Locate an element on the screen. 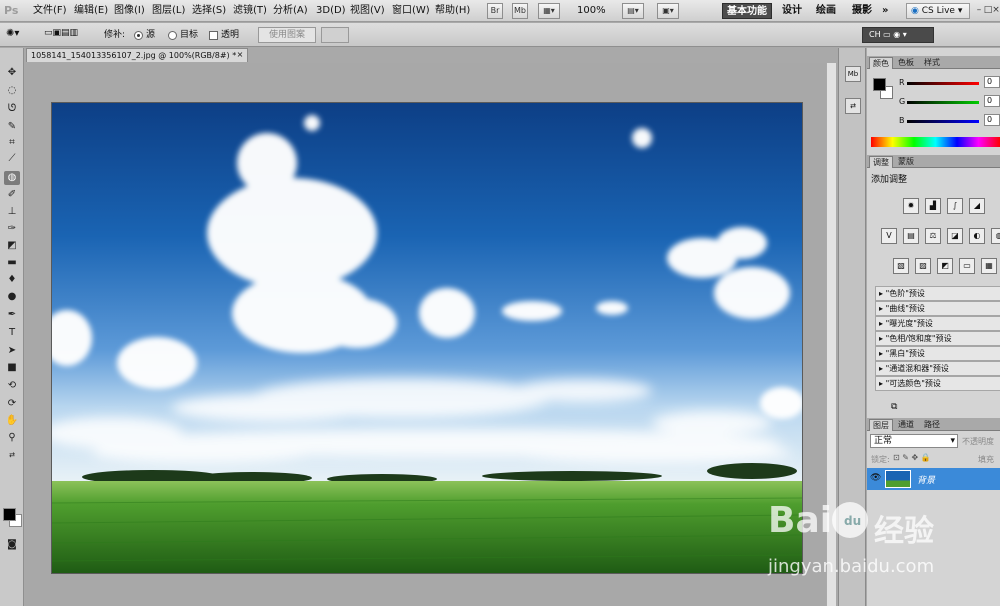 Image resolution: width=1000 pixels, height=606 pixels. workspace-design: 设计 is located at coordinates (792, 11).